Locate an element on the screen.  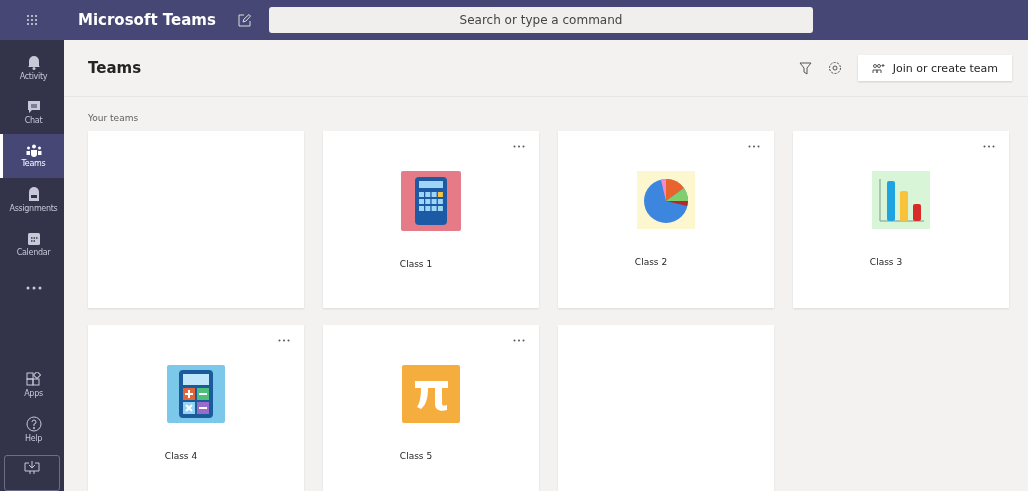
rail-item: Teams is located at coordinates (32, 156).